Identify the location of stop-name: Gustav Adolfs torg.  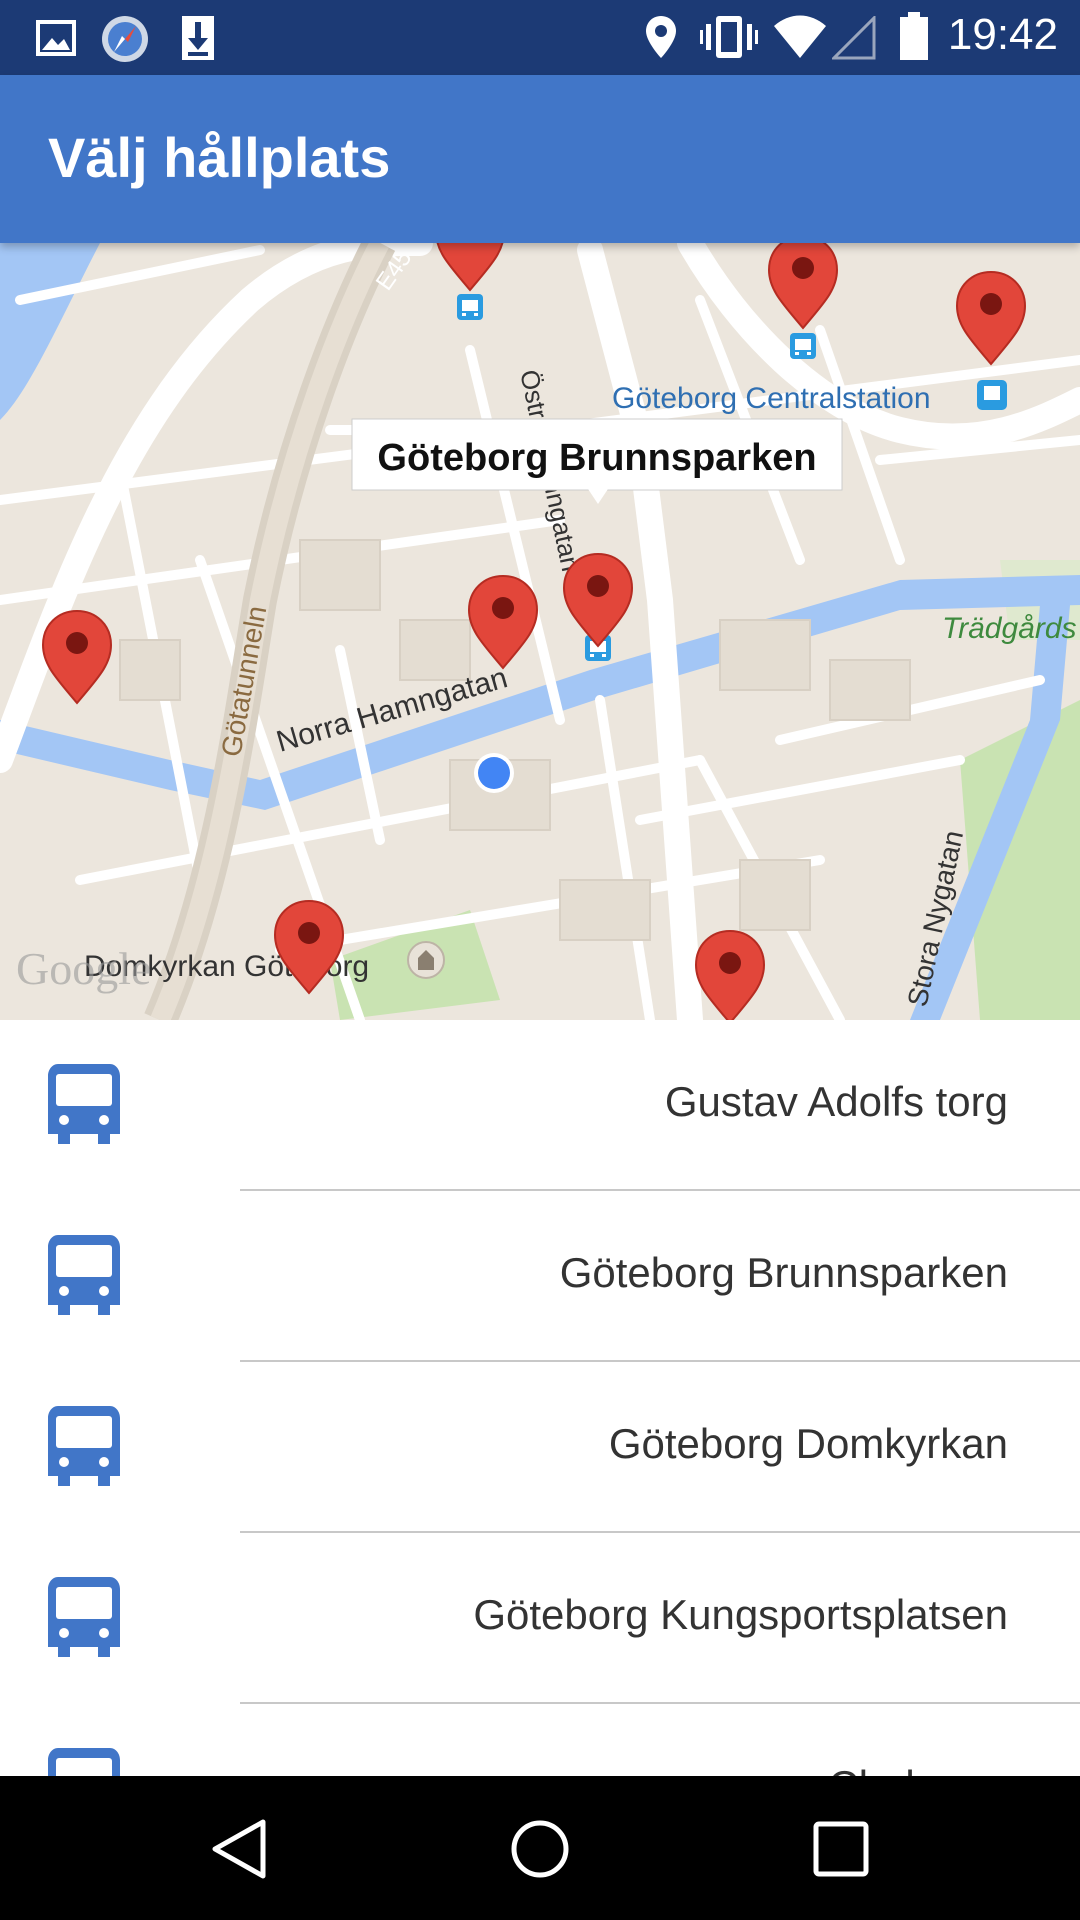
(836, 1101).